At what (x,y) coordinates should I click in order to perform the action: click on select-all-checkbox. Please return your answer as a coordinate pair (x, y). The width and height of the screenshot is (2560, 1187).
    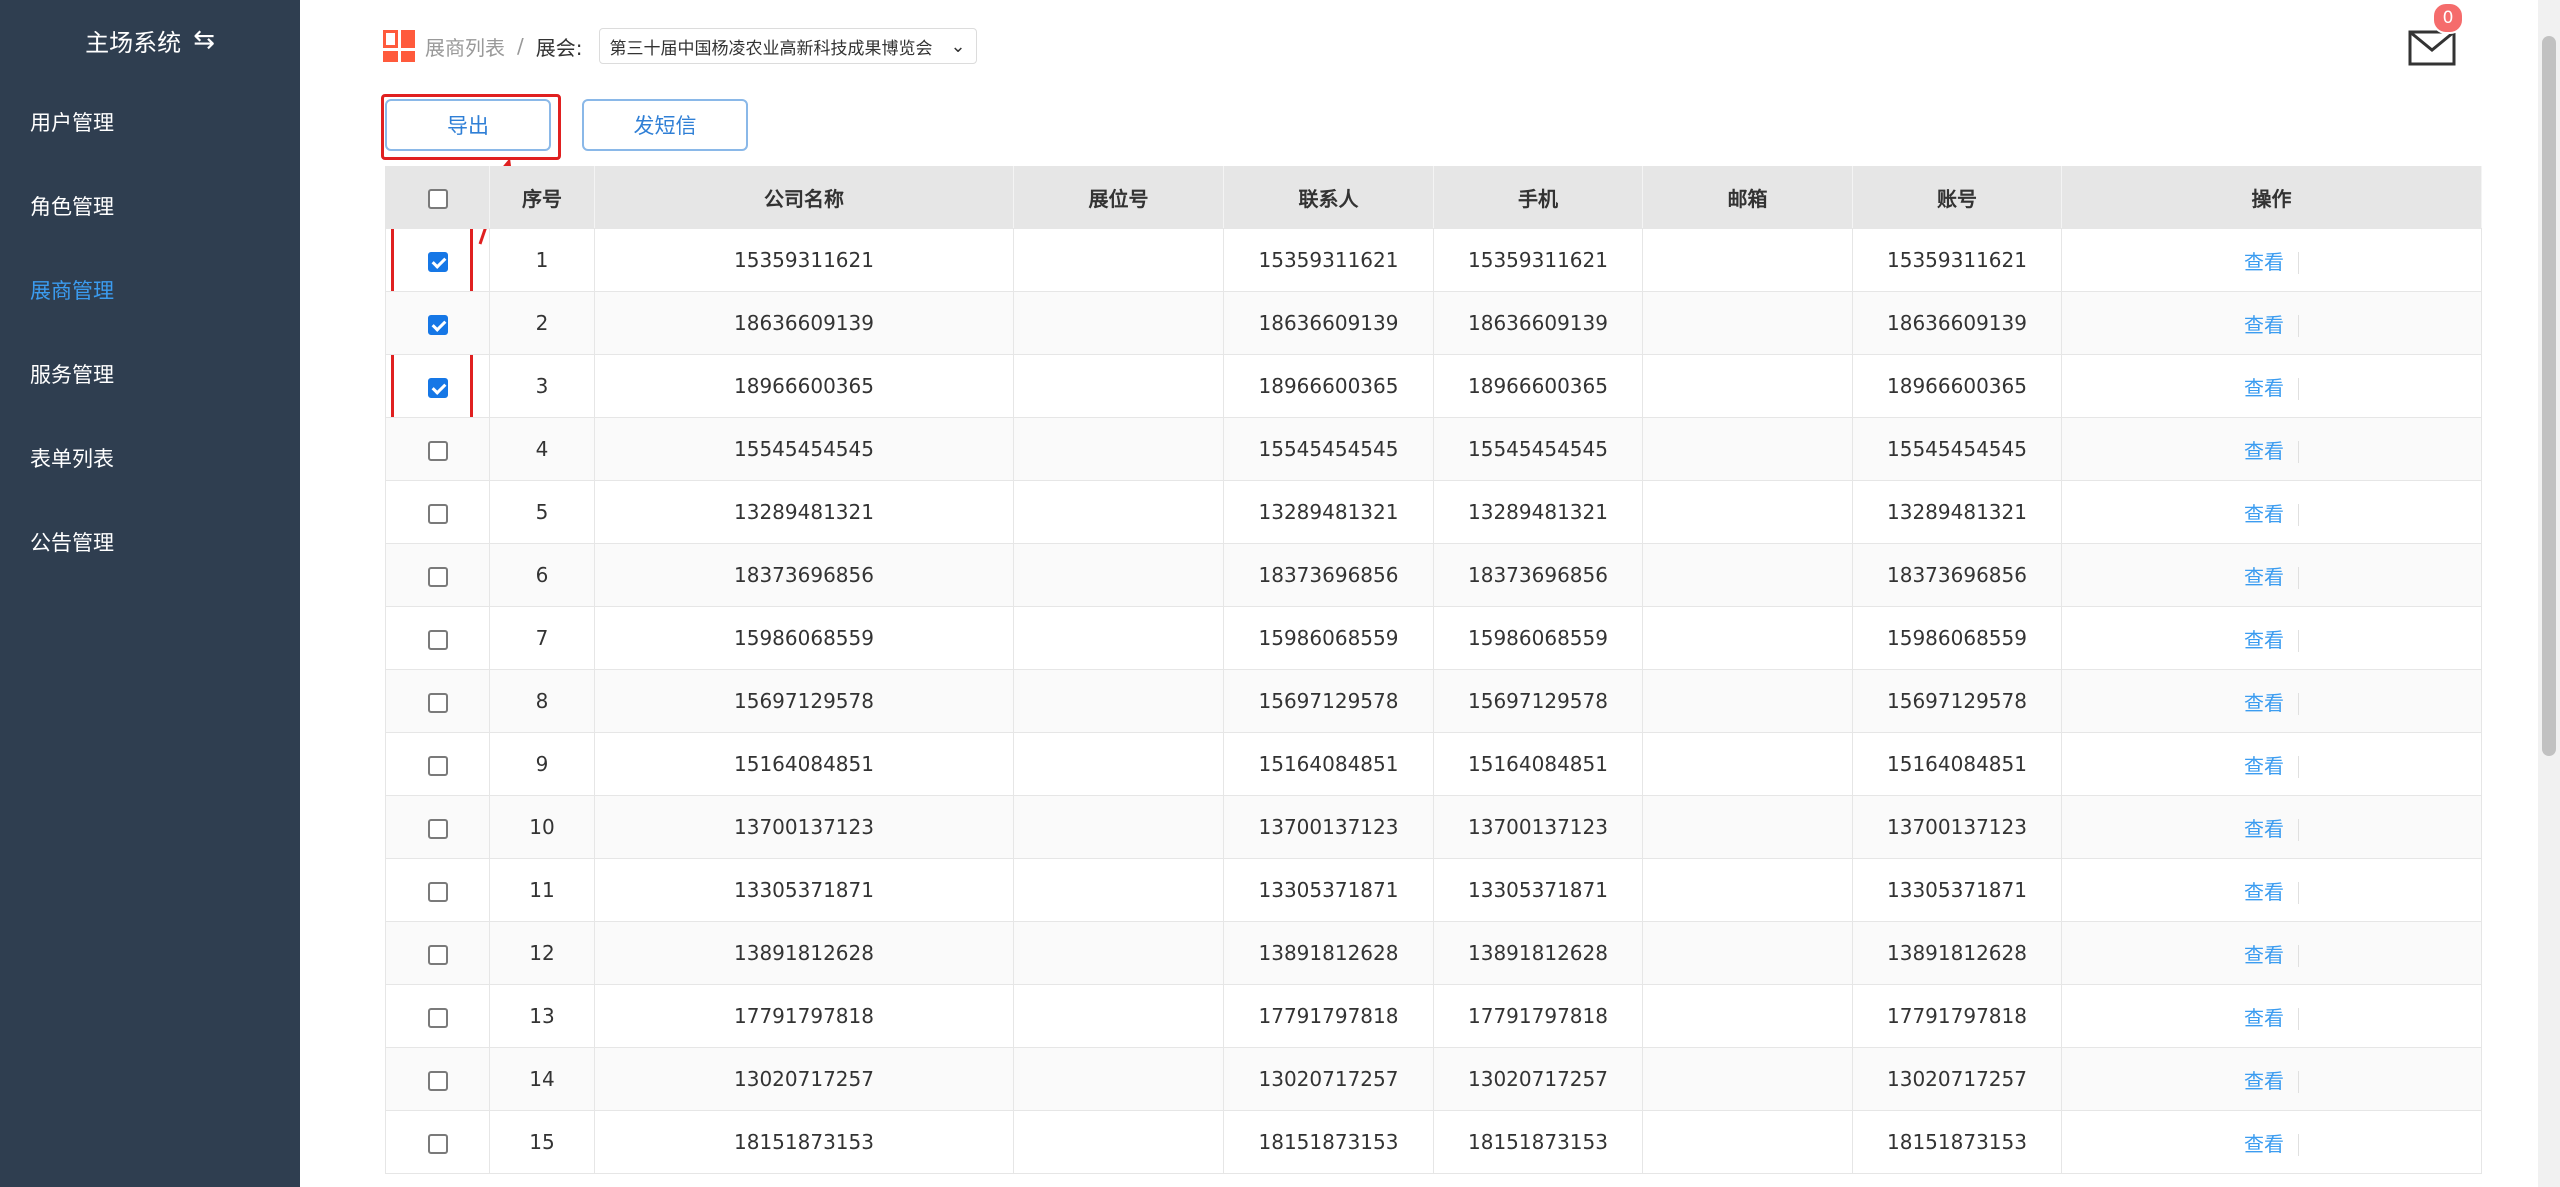
    Looking at the image, I should click on (437, 198).